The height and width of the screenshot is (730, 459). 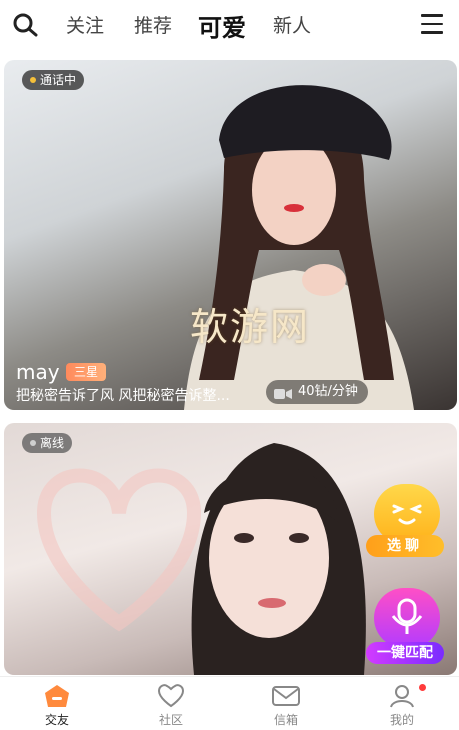 What do you see at coordinates (317, 392) in the screenshot?
I see `call-price: 40钻/分钟` at bounding box center [317, 392].